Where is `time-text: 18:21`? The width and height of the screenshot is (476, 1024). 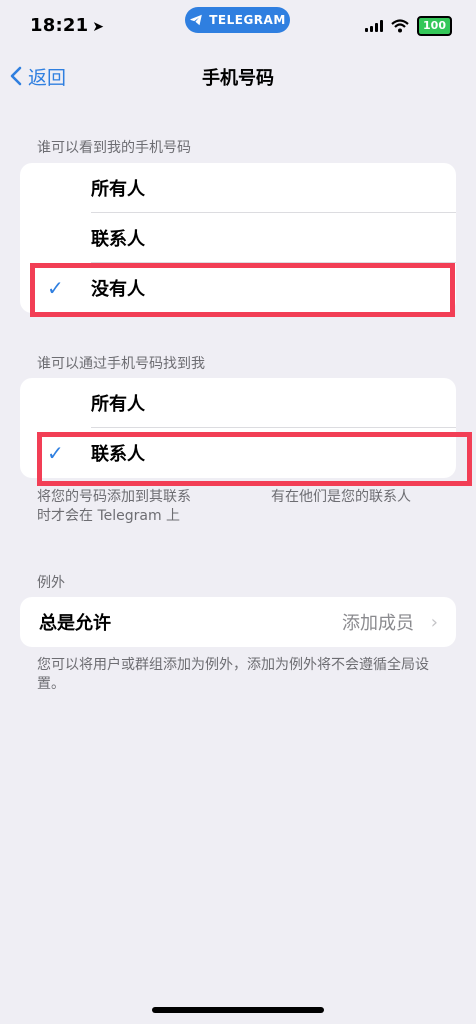
time-text: 18:21 is located at coordinates (59, 25).